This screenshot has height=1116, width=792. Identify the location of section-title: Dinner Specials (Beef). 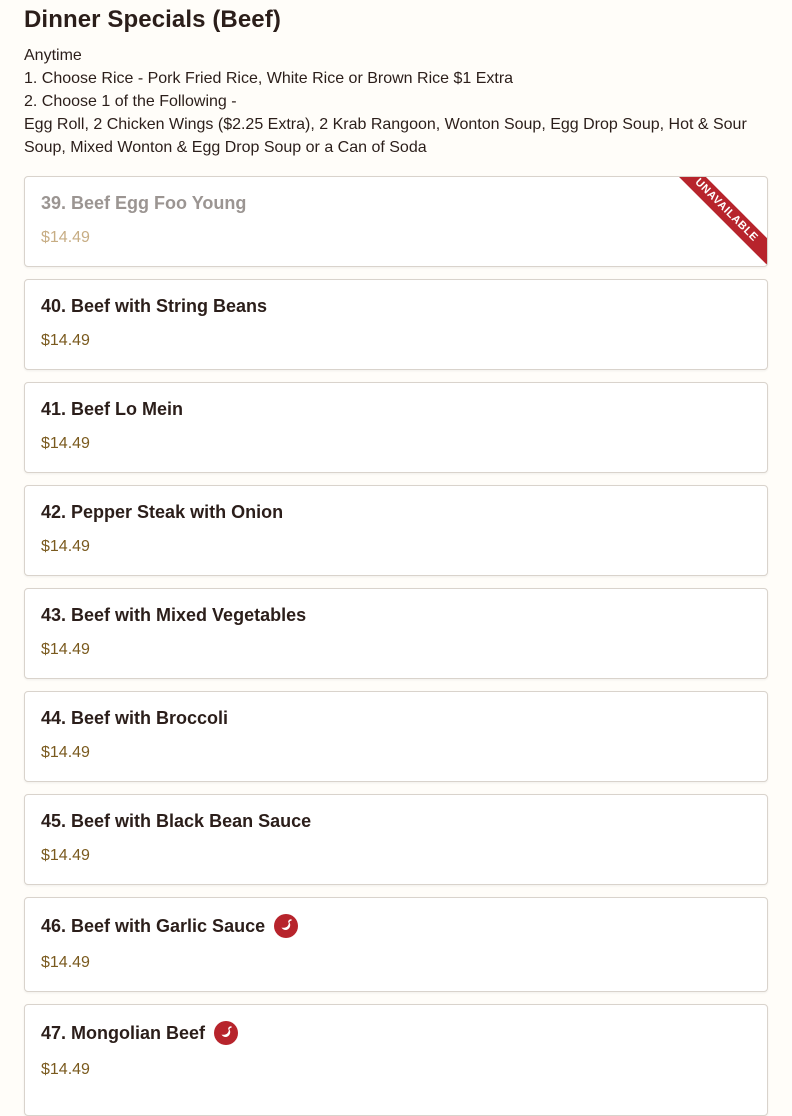
(152, 19).